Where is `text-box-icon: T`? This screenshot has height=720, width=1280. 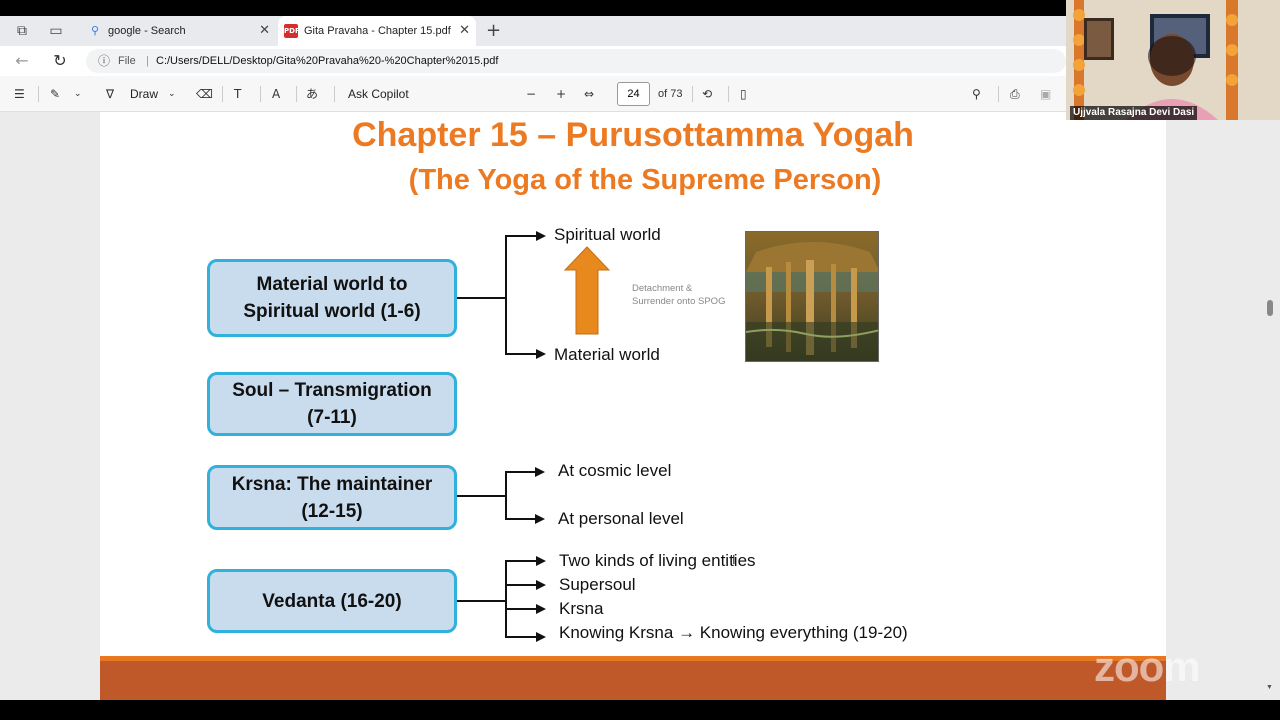
text-box-icon: T is located at coordinates (237, 94).